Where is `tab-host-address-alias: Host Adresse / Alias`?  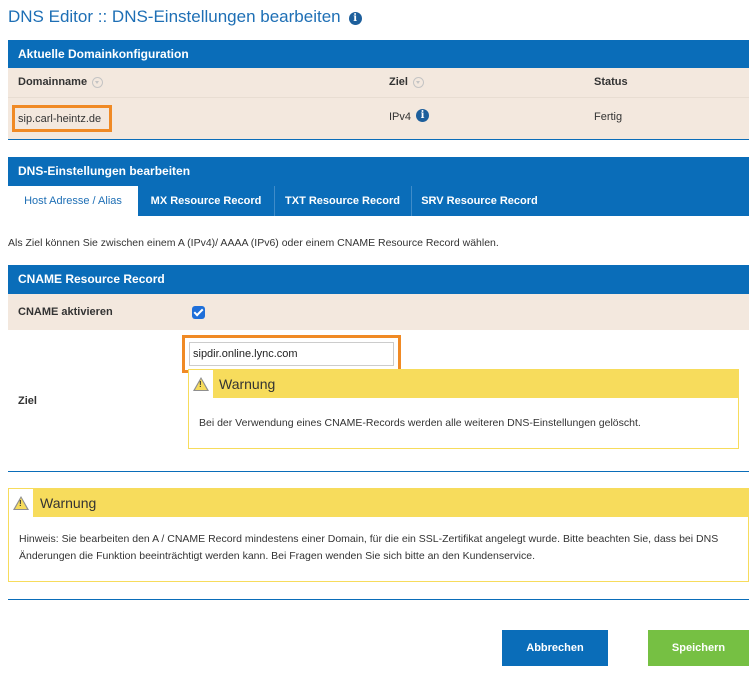 tab-host-address-alias: Host Adresse / Alias is located at coordinates (73, 201).